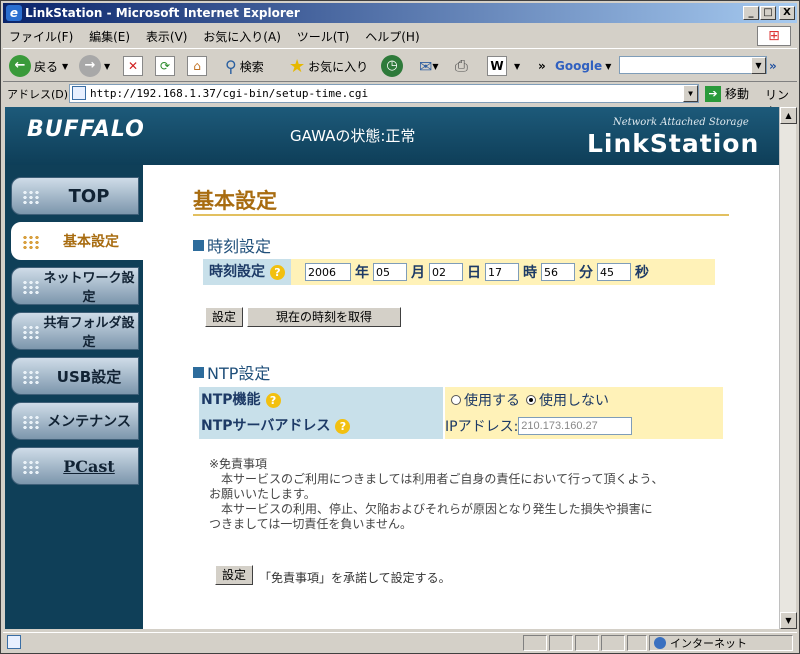 Image resolution: width=800 pixels, height=654 pixels. I want to click on status-cell, so click(587, 643).